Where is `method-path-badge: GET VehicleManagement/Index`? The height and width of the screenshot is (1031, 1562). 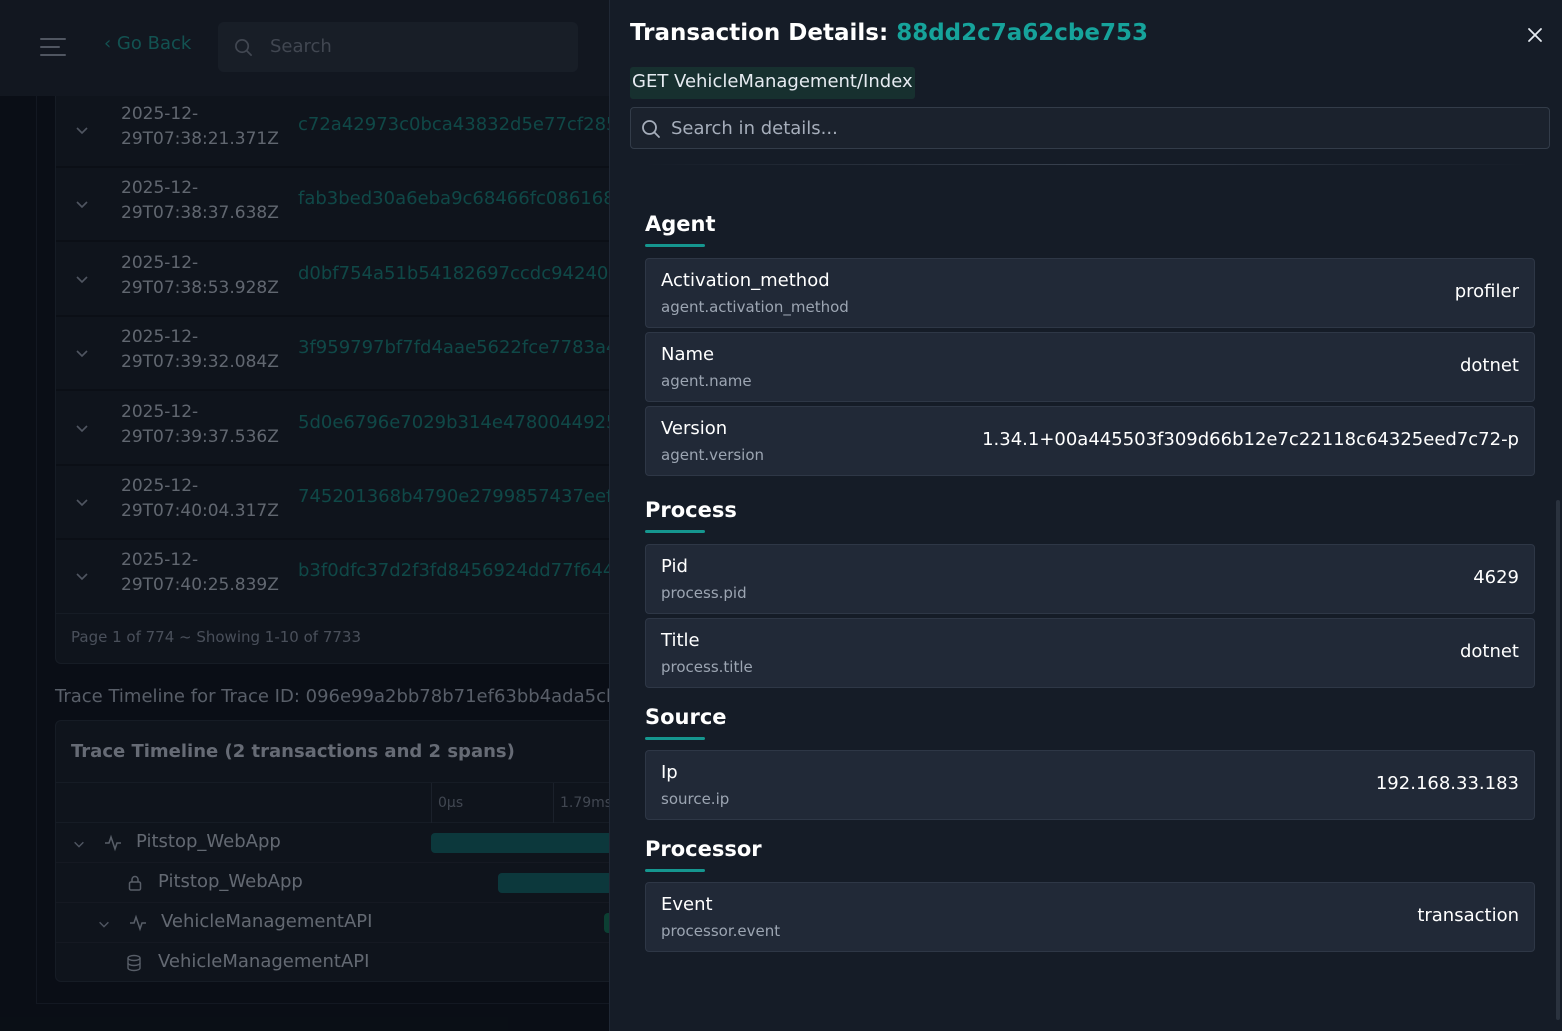 method-path-badge: GET VehicleManagement/Index is located at coordinates (772, 83).